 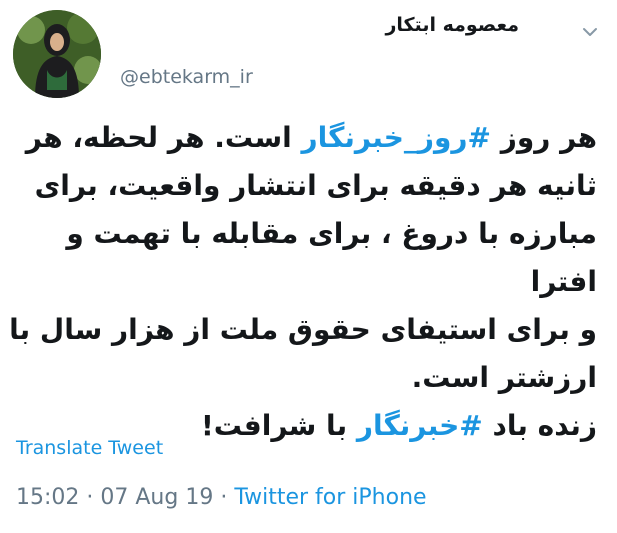 I want to click on tweet-date: 07 Aug 19, so click(x=156, y=497).